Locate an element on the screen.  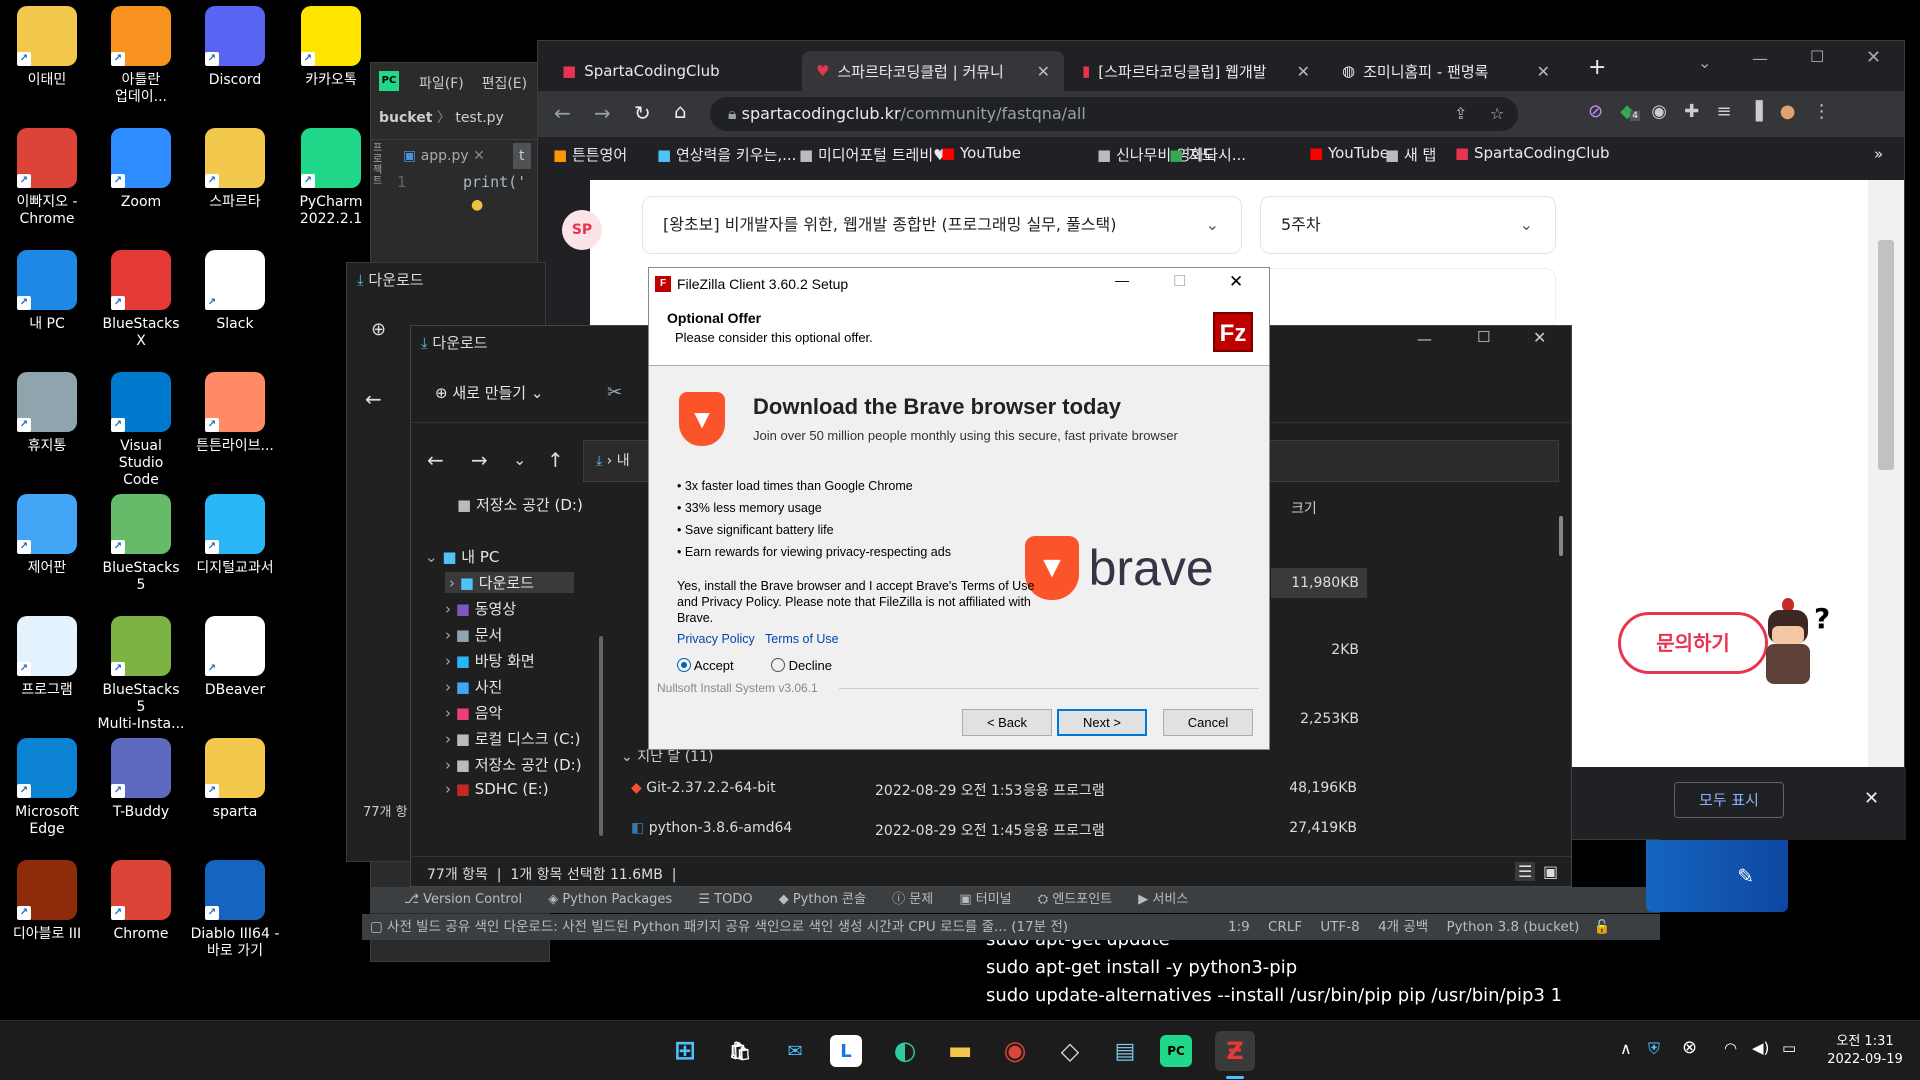
desktop-icon: ↗ 제어판 is located at coordinates (47, 535).